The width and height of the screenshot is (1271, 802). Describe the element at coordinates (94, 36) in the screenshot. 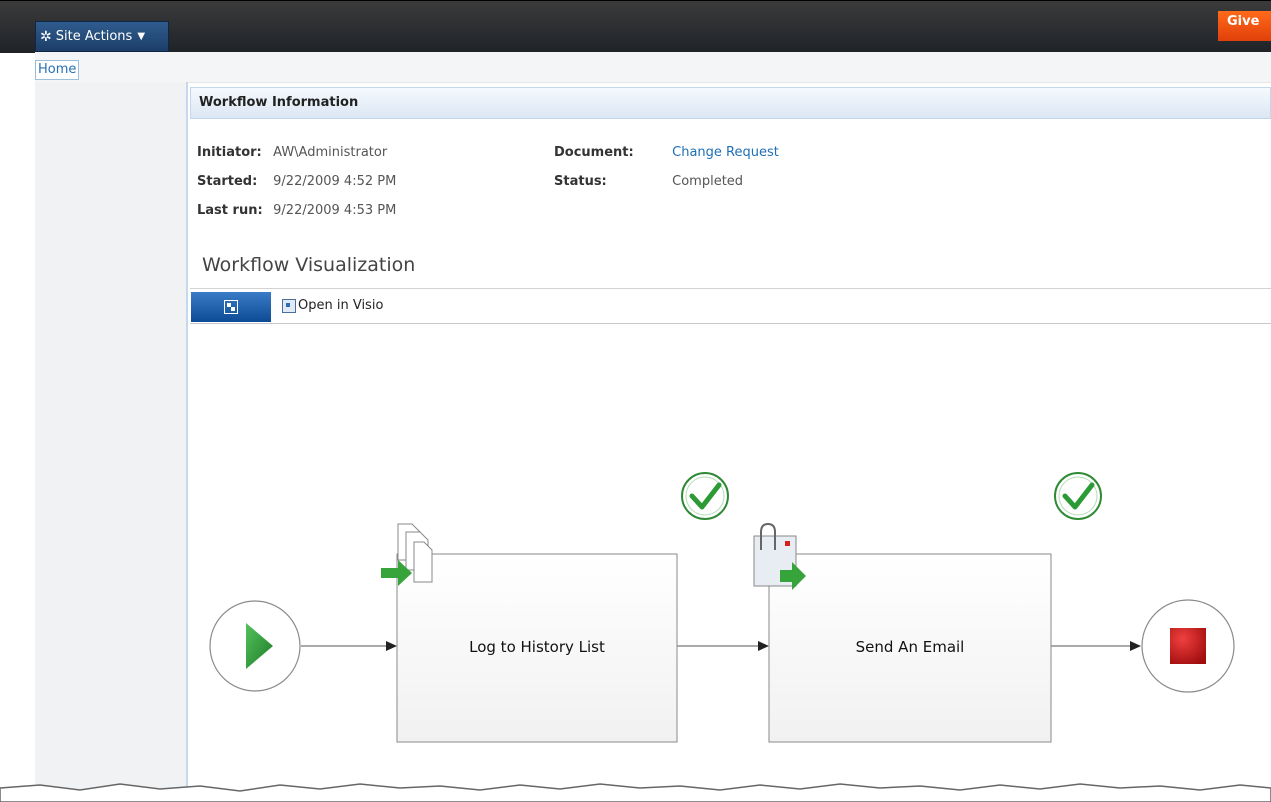

I see `site-actions-label: Site Actions` at that location.